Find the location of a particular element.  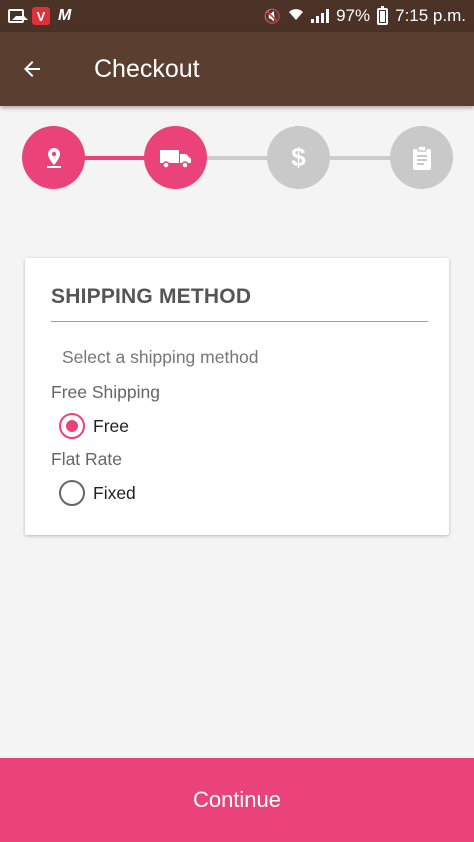

continue-button: Continue is located at coordinates (237, 800).